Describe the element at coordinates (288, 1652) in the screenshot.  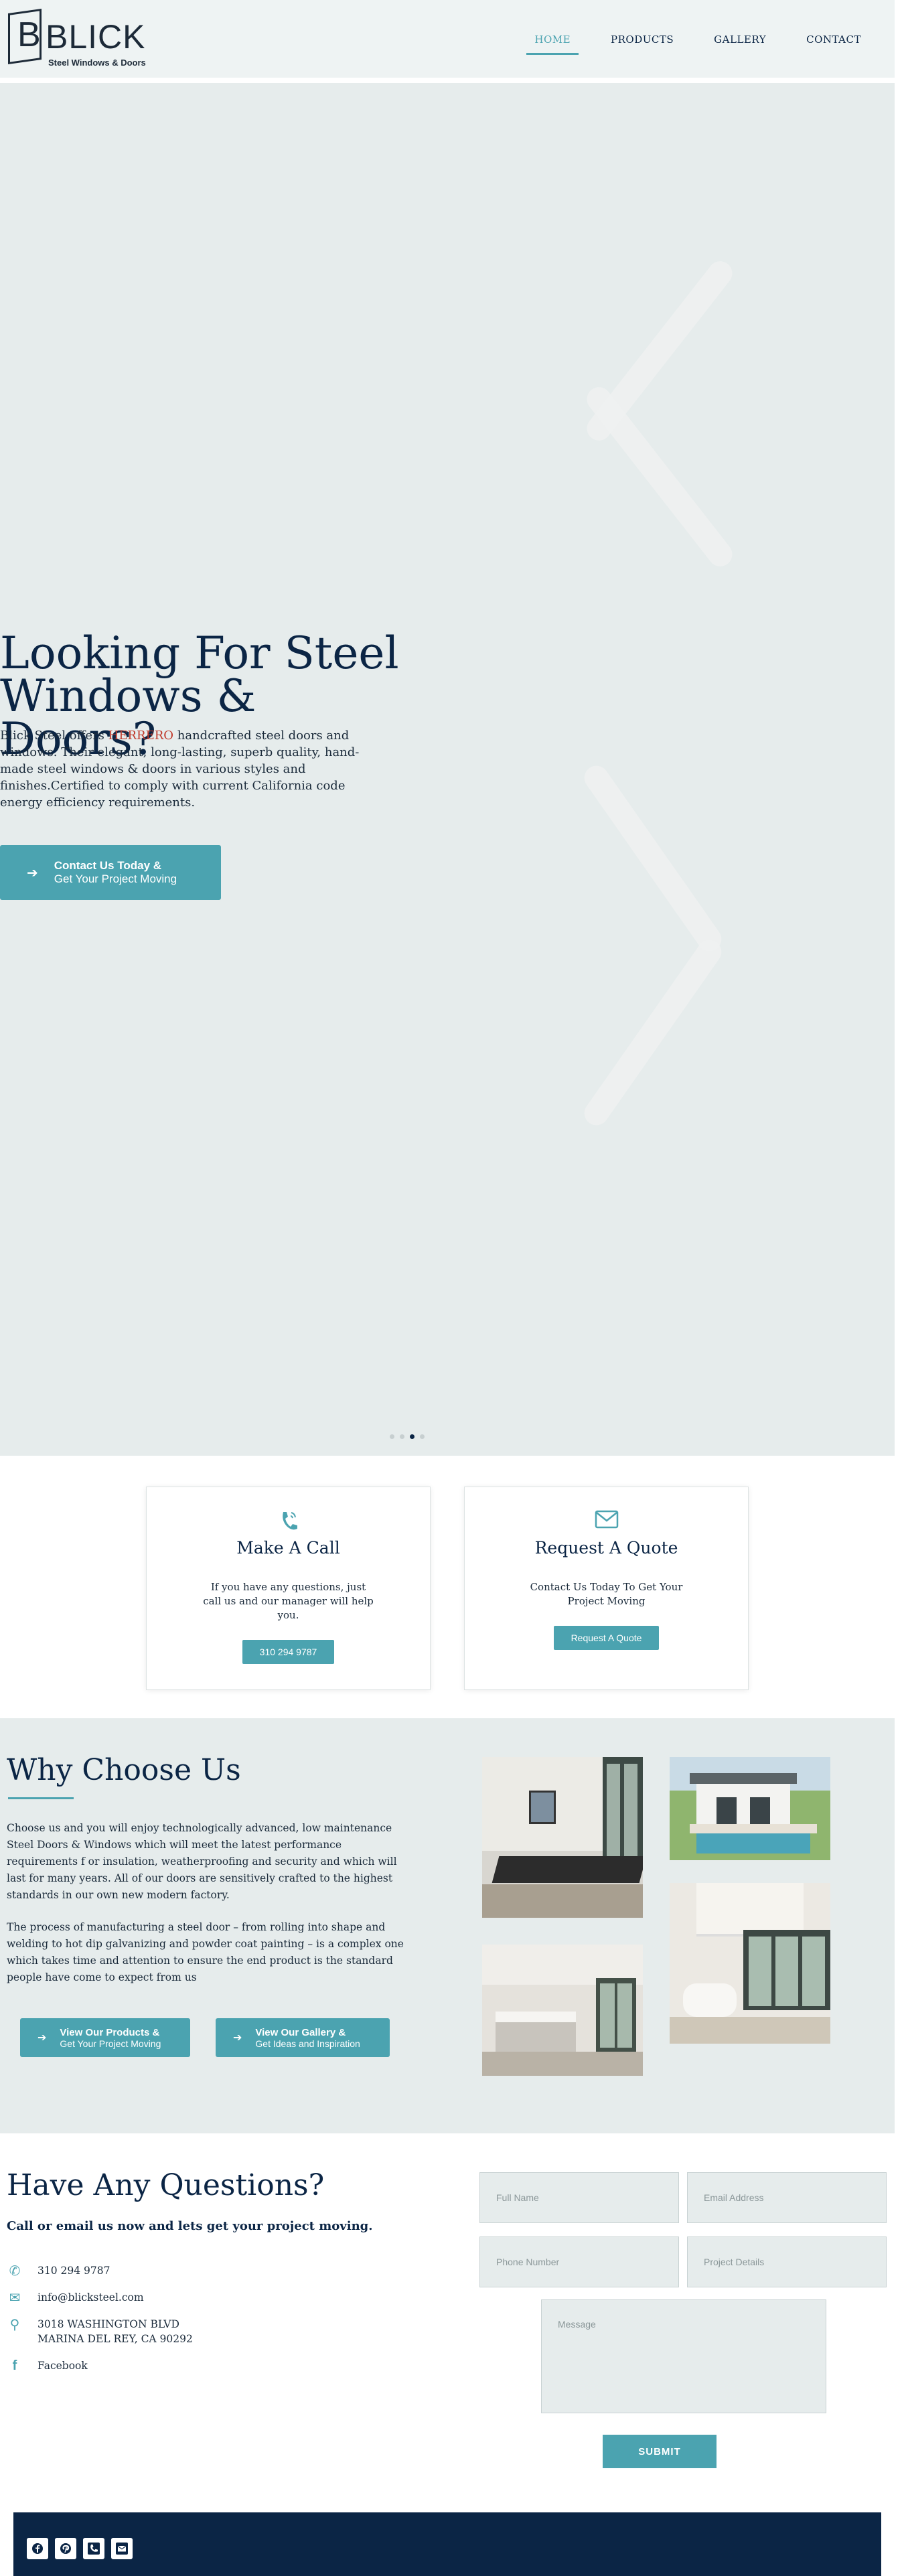
I see `call-phone-button: 310 294 9787` at that location.